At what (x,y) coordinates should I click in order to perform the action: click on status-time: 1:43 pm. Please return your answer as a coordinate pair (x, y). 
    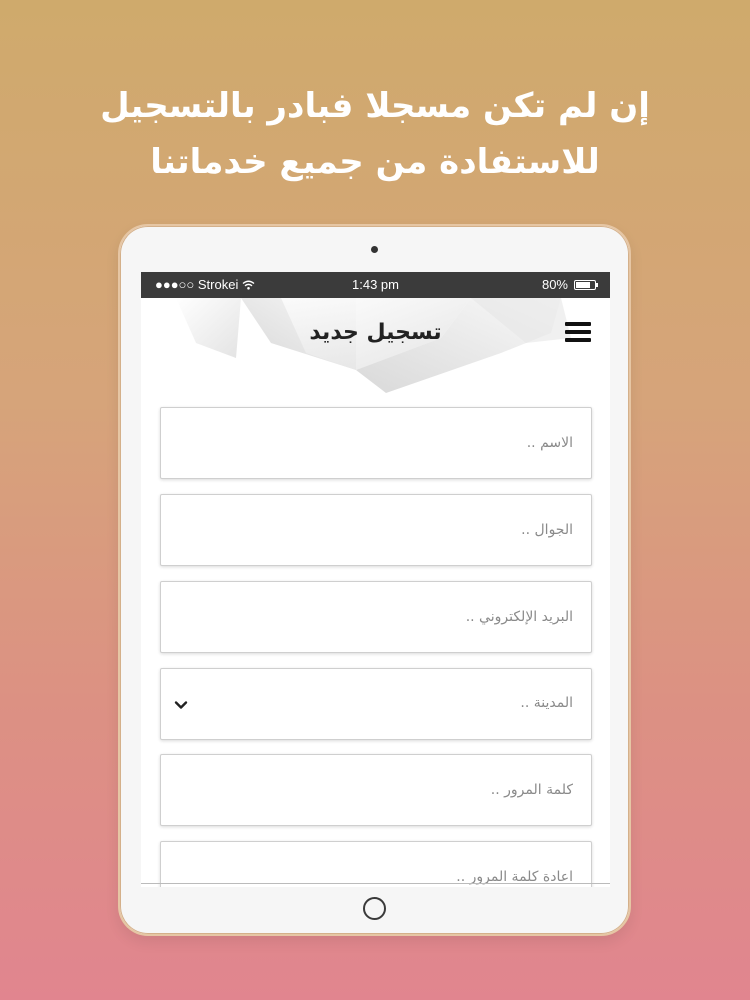
    Looking at the image, I should click on (375, 284).